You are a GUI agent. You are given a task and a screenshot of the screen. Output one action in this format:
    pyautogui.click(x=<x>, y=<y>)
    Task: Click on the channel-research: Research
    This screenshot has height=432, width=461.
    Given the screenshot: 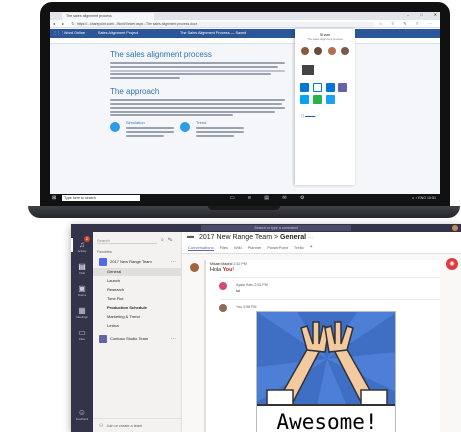 What is the action you would take?
    pyautogui.click(x=137, y=290)
    